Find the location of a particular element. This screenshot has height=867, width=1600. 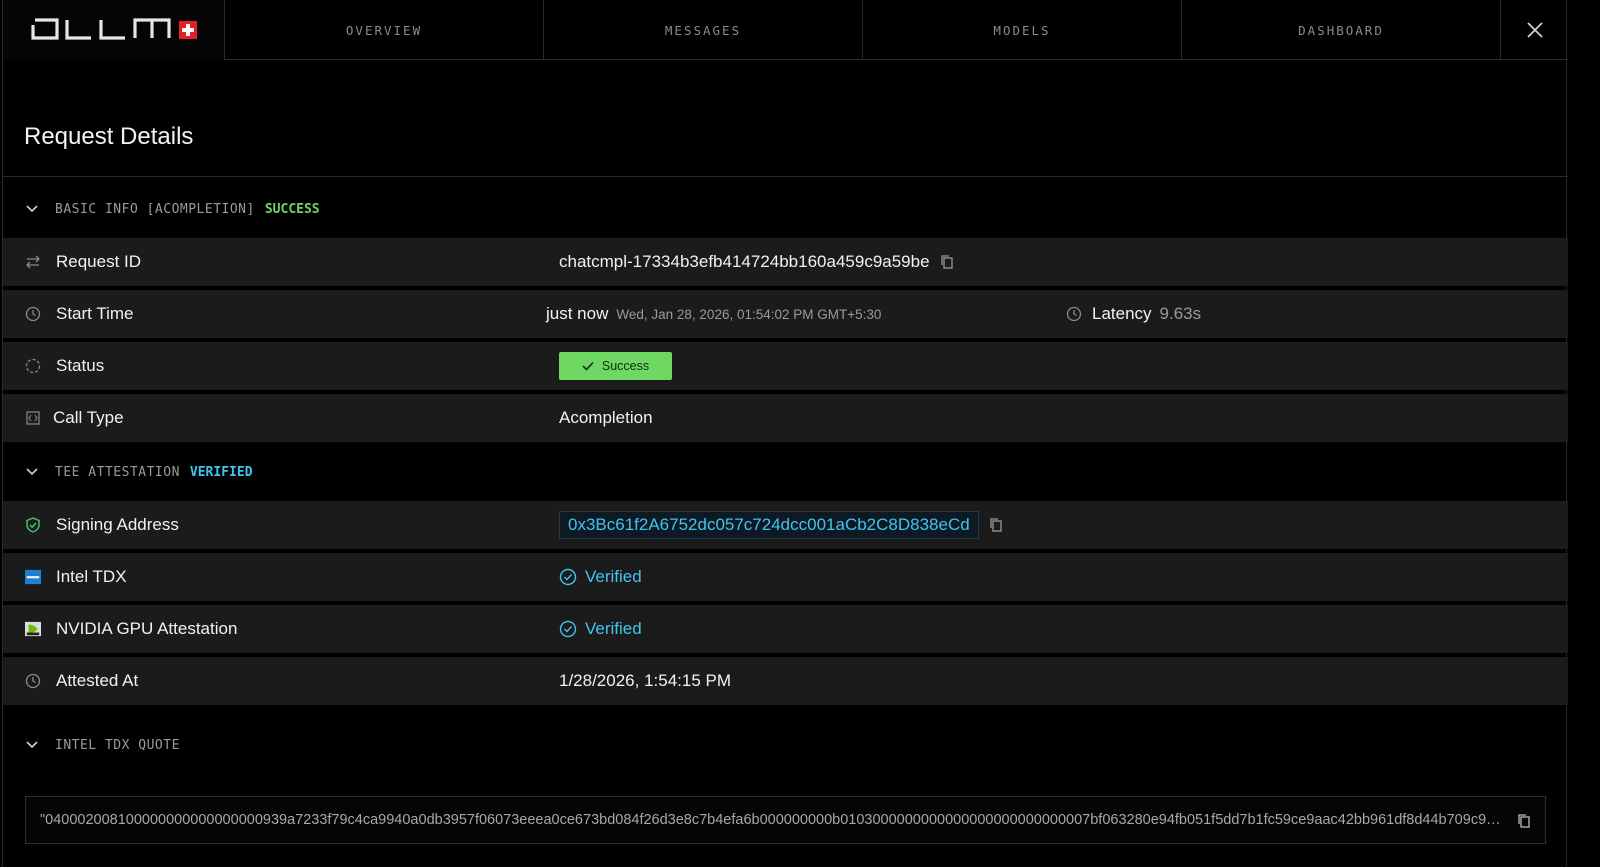

loader-circle-icon is located at coordinates (33, 366).